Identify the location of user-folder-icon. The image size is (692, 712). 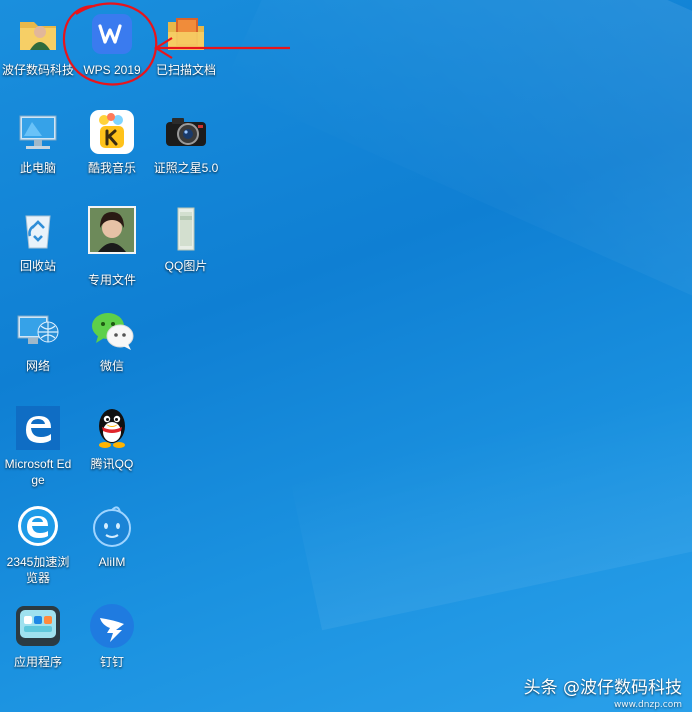
(38, 34).